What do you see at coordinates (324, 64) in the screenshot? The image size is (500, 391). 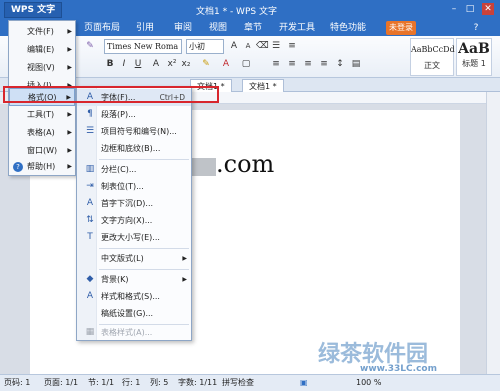 I see `justify-icon: ≡` at bounding box center [324, 64].